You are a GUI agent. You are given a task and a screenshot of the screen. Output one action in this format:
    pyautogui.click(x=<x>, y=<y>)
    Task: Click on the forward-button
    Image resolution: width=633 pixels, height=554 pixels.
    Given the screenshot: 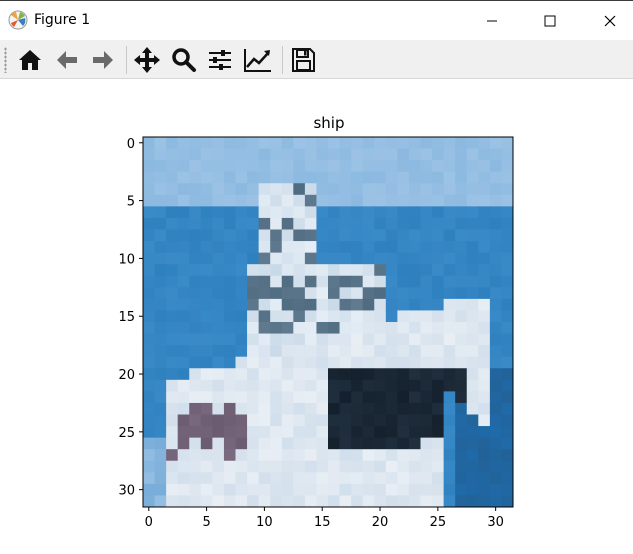 What is the action you would take?
    pyautogui.click(x=103, y=60)
    